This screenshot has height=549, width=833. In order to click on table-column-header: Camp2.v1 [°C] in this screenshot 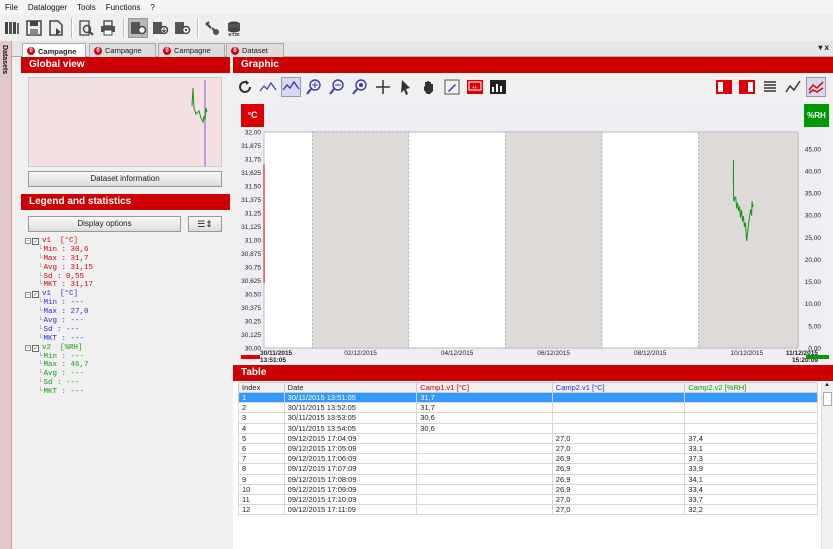, I will do `click(618, 387)`.